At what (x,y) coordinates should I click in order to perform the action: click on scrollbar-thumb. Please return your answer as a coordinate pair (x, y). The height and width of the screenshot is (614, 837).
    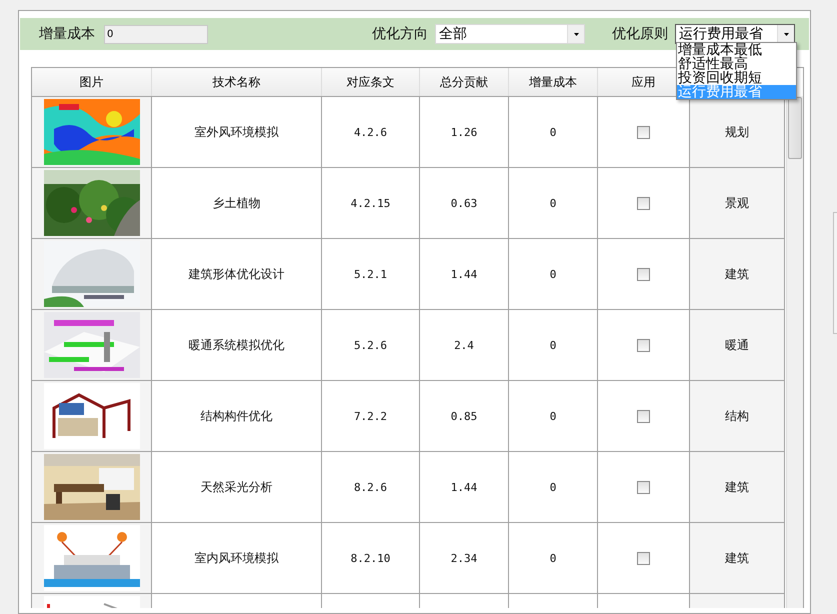
    Looking at the image, I should click on (795, 128).